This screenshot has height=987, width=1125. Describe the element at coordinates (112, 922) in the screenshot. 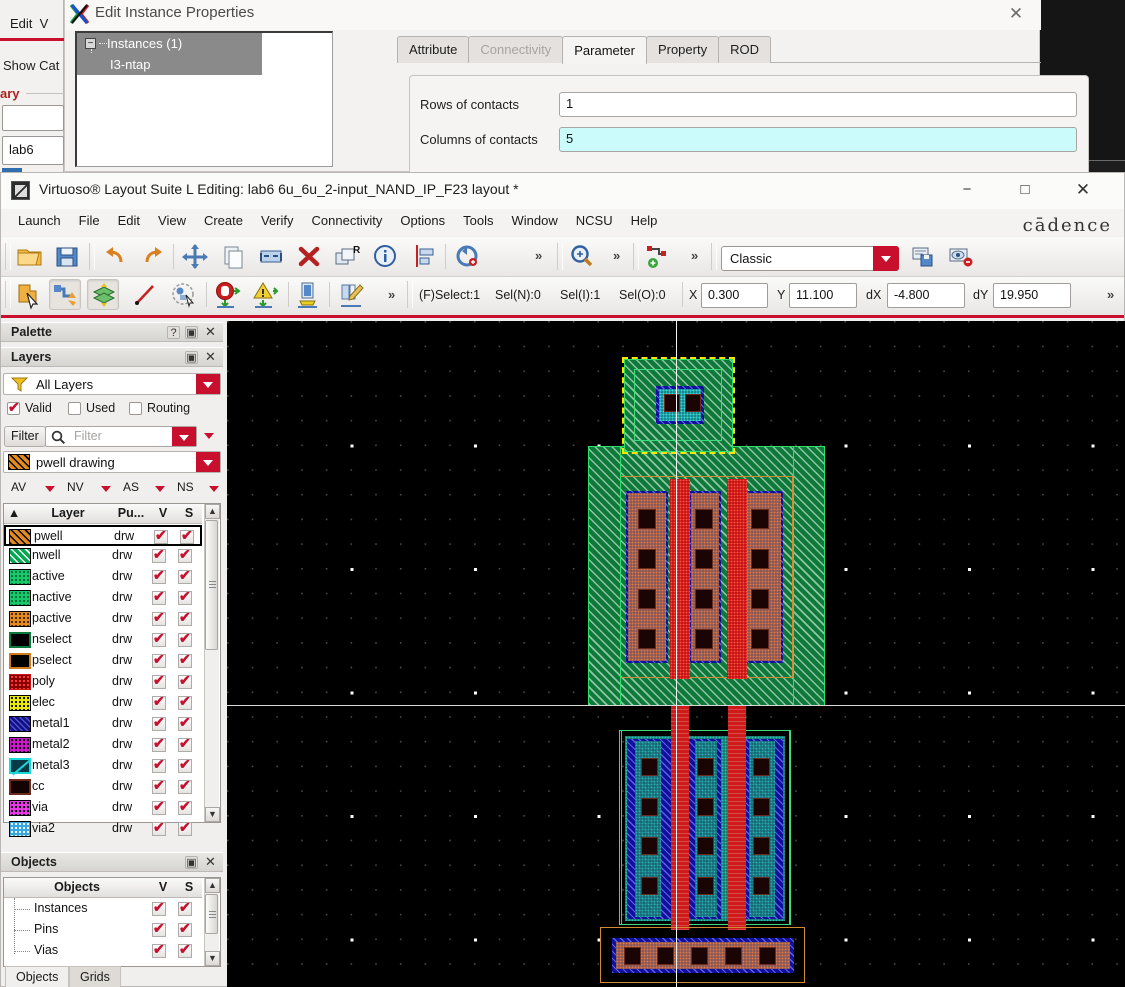

I see `objects-table: Objects V S Instances Pins Vias` at that location.